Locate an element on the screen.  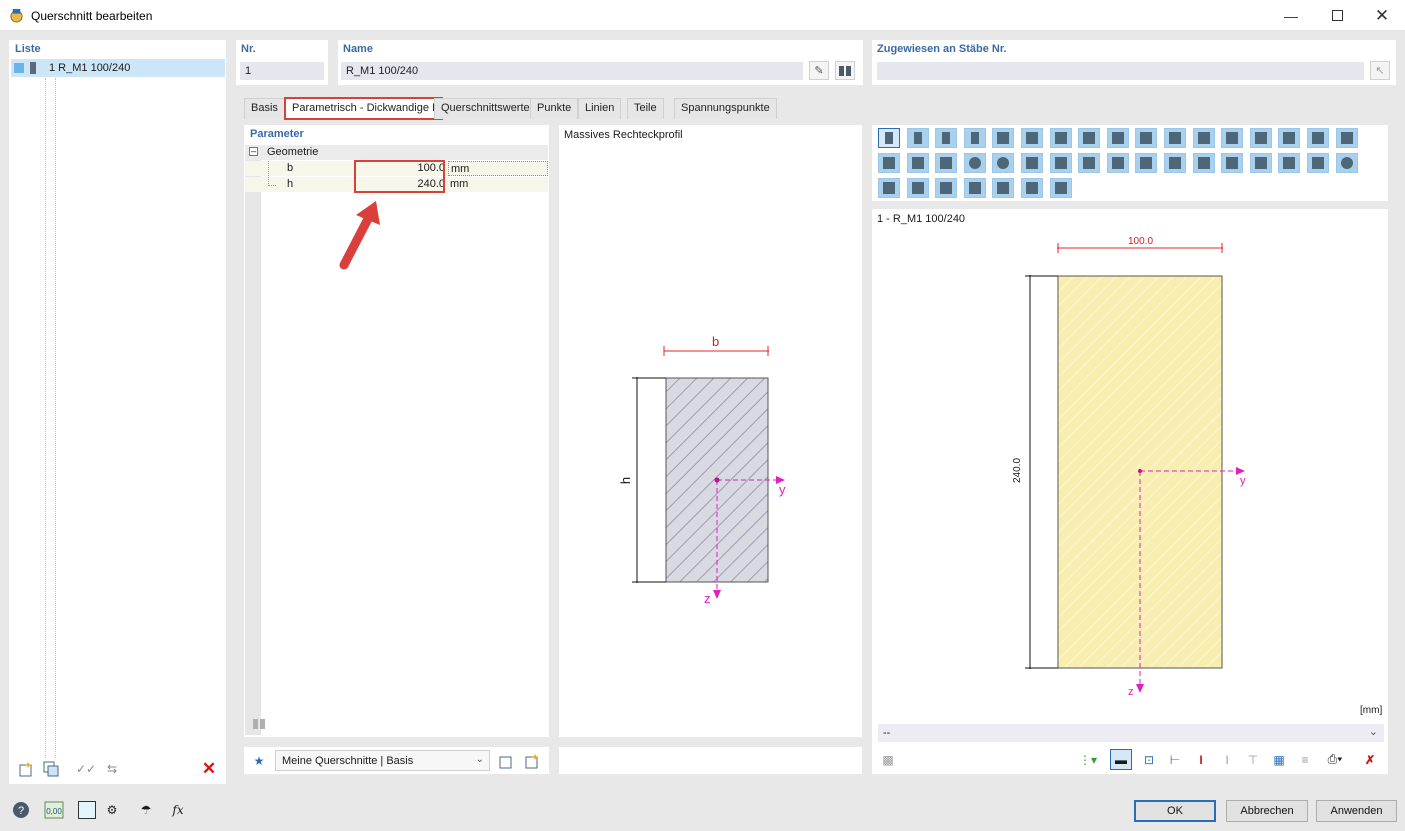
reset-view-icon: ✗ is located at coordinates (1370, 759).